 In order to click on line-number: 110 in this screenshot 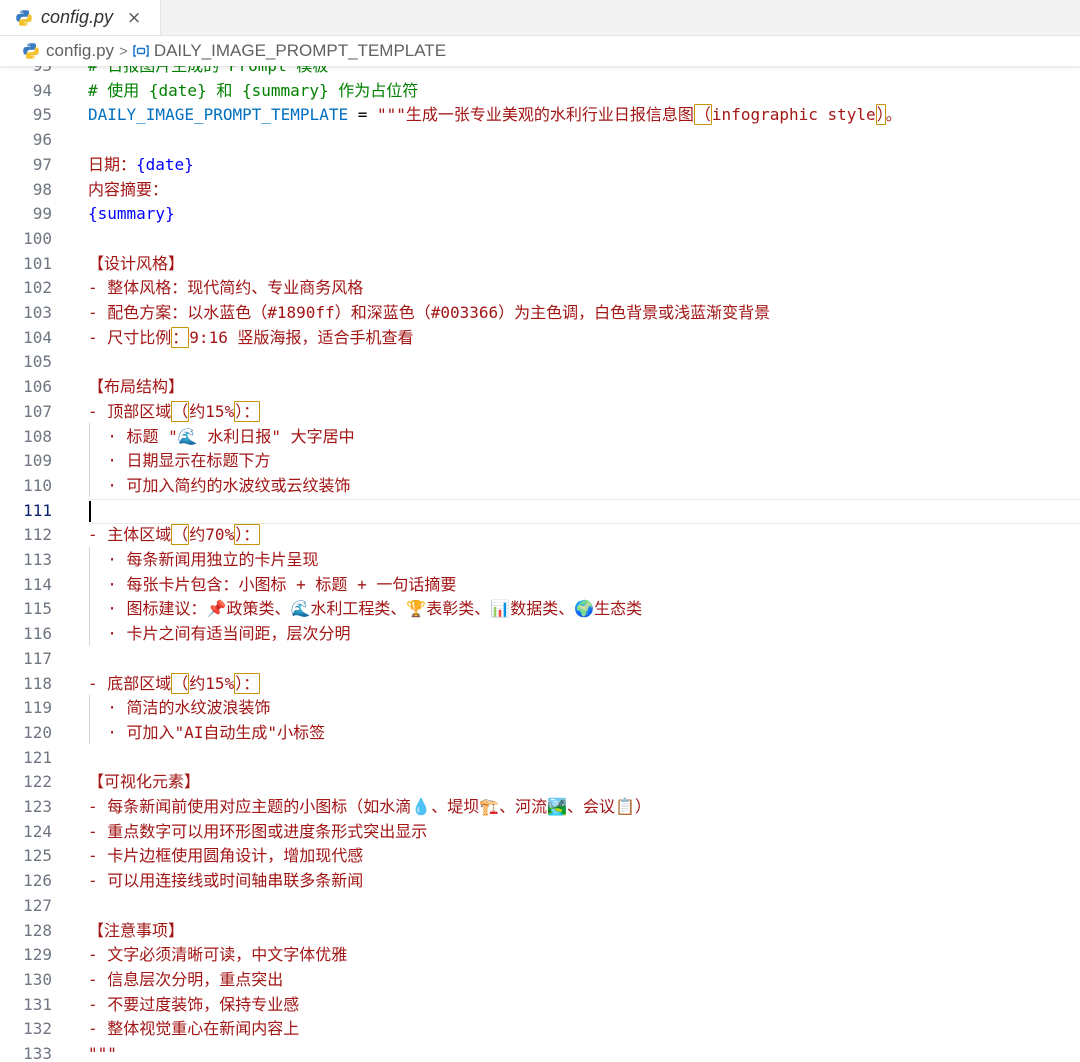, I will do `click(37, 485)`.